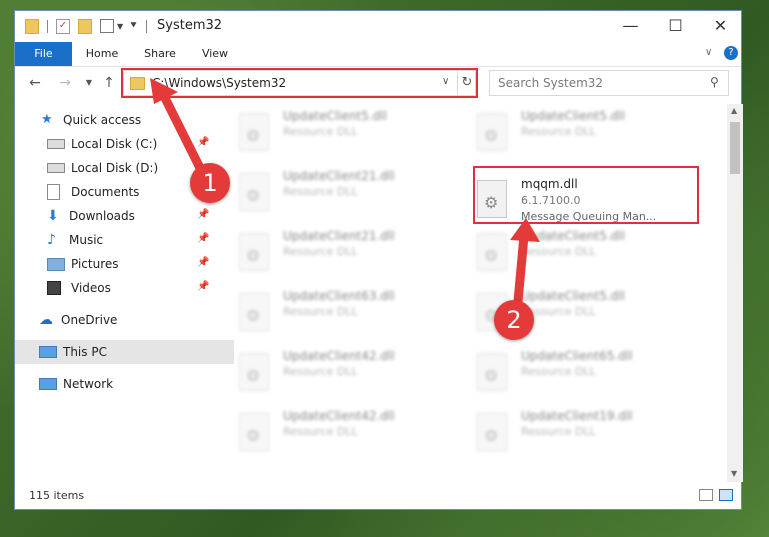  Describe the element at coordinates (35, 83) in the screenshot. I see `back-button: ←` at that location.